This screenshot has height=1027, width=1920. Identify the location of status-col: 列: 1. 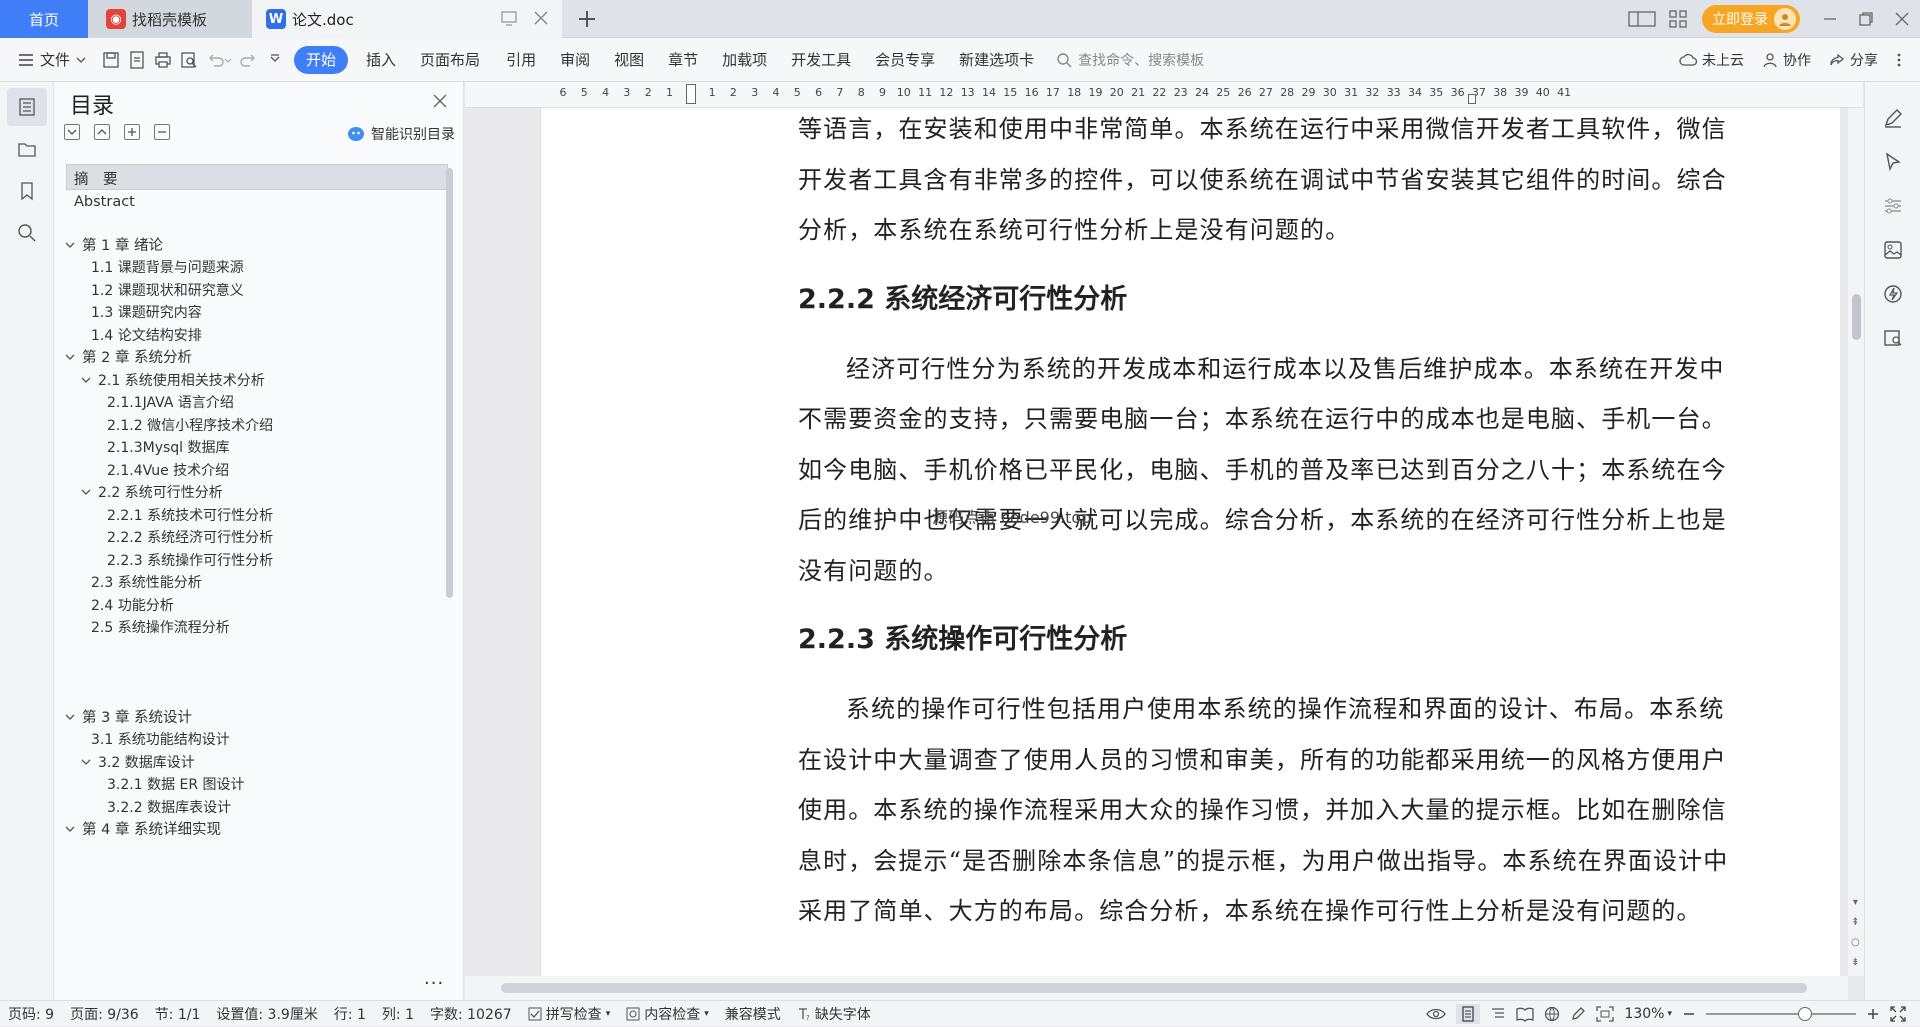
(398, 1014).